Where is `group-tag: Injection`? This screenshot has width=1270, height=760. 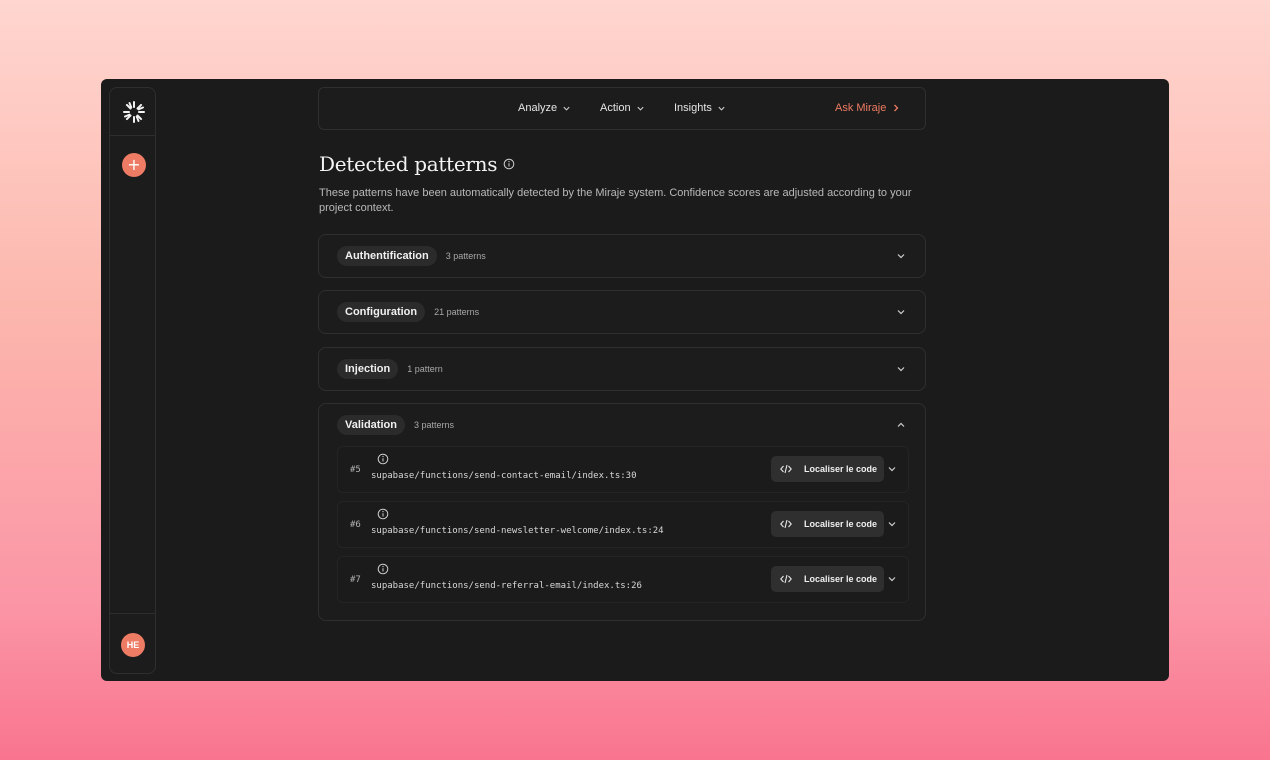
group-tag: Injection is located at coordinates (368, 369).